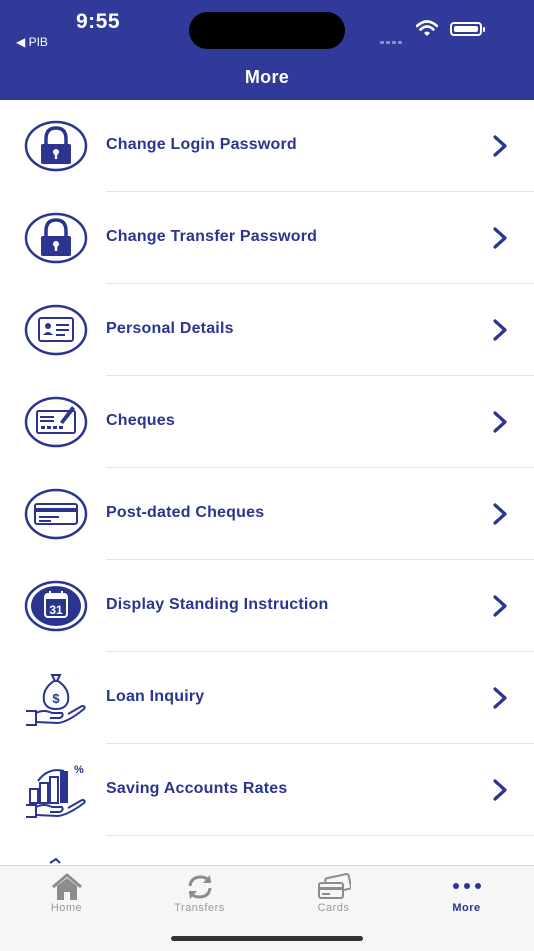 The image size is (534, 951). What do you see at coordinates (333, 908) in the screenshot?
I see `tab-label: Cards` at bounding box center [333, 908].